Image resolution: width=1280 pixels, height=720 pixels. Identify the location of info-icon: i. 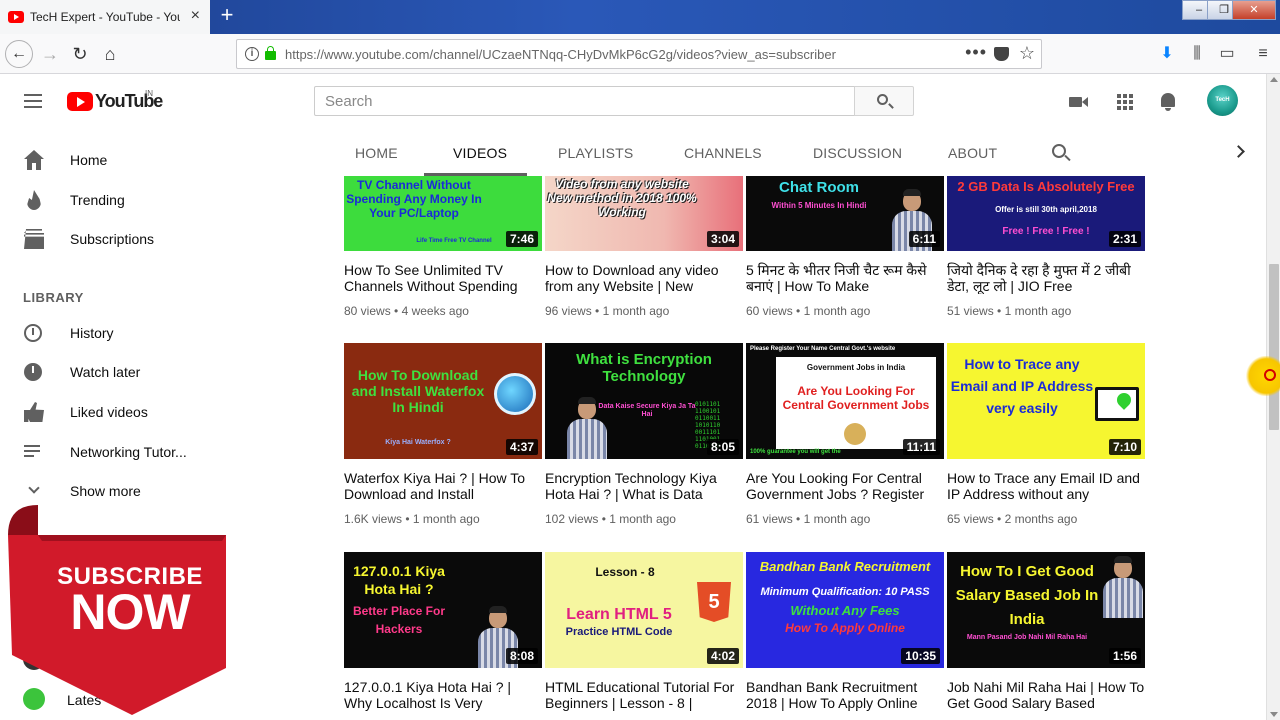
(252, 54).